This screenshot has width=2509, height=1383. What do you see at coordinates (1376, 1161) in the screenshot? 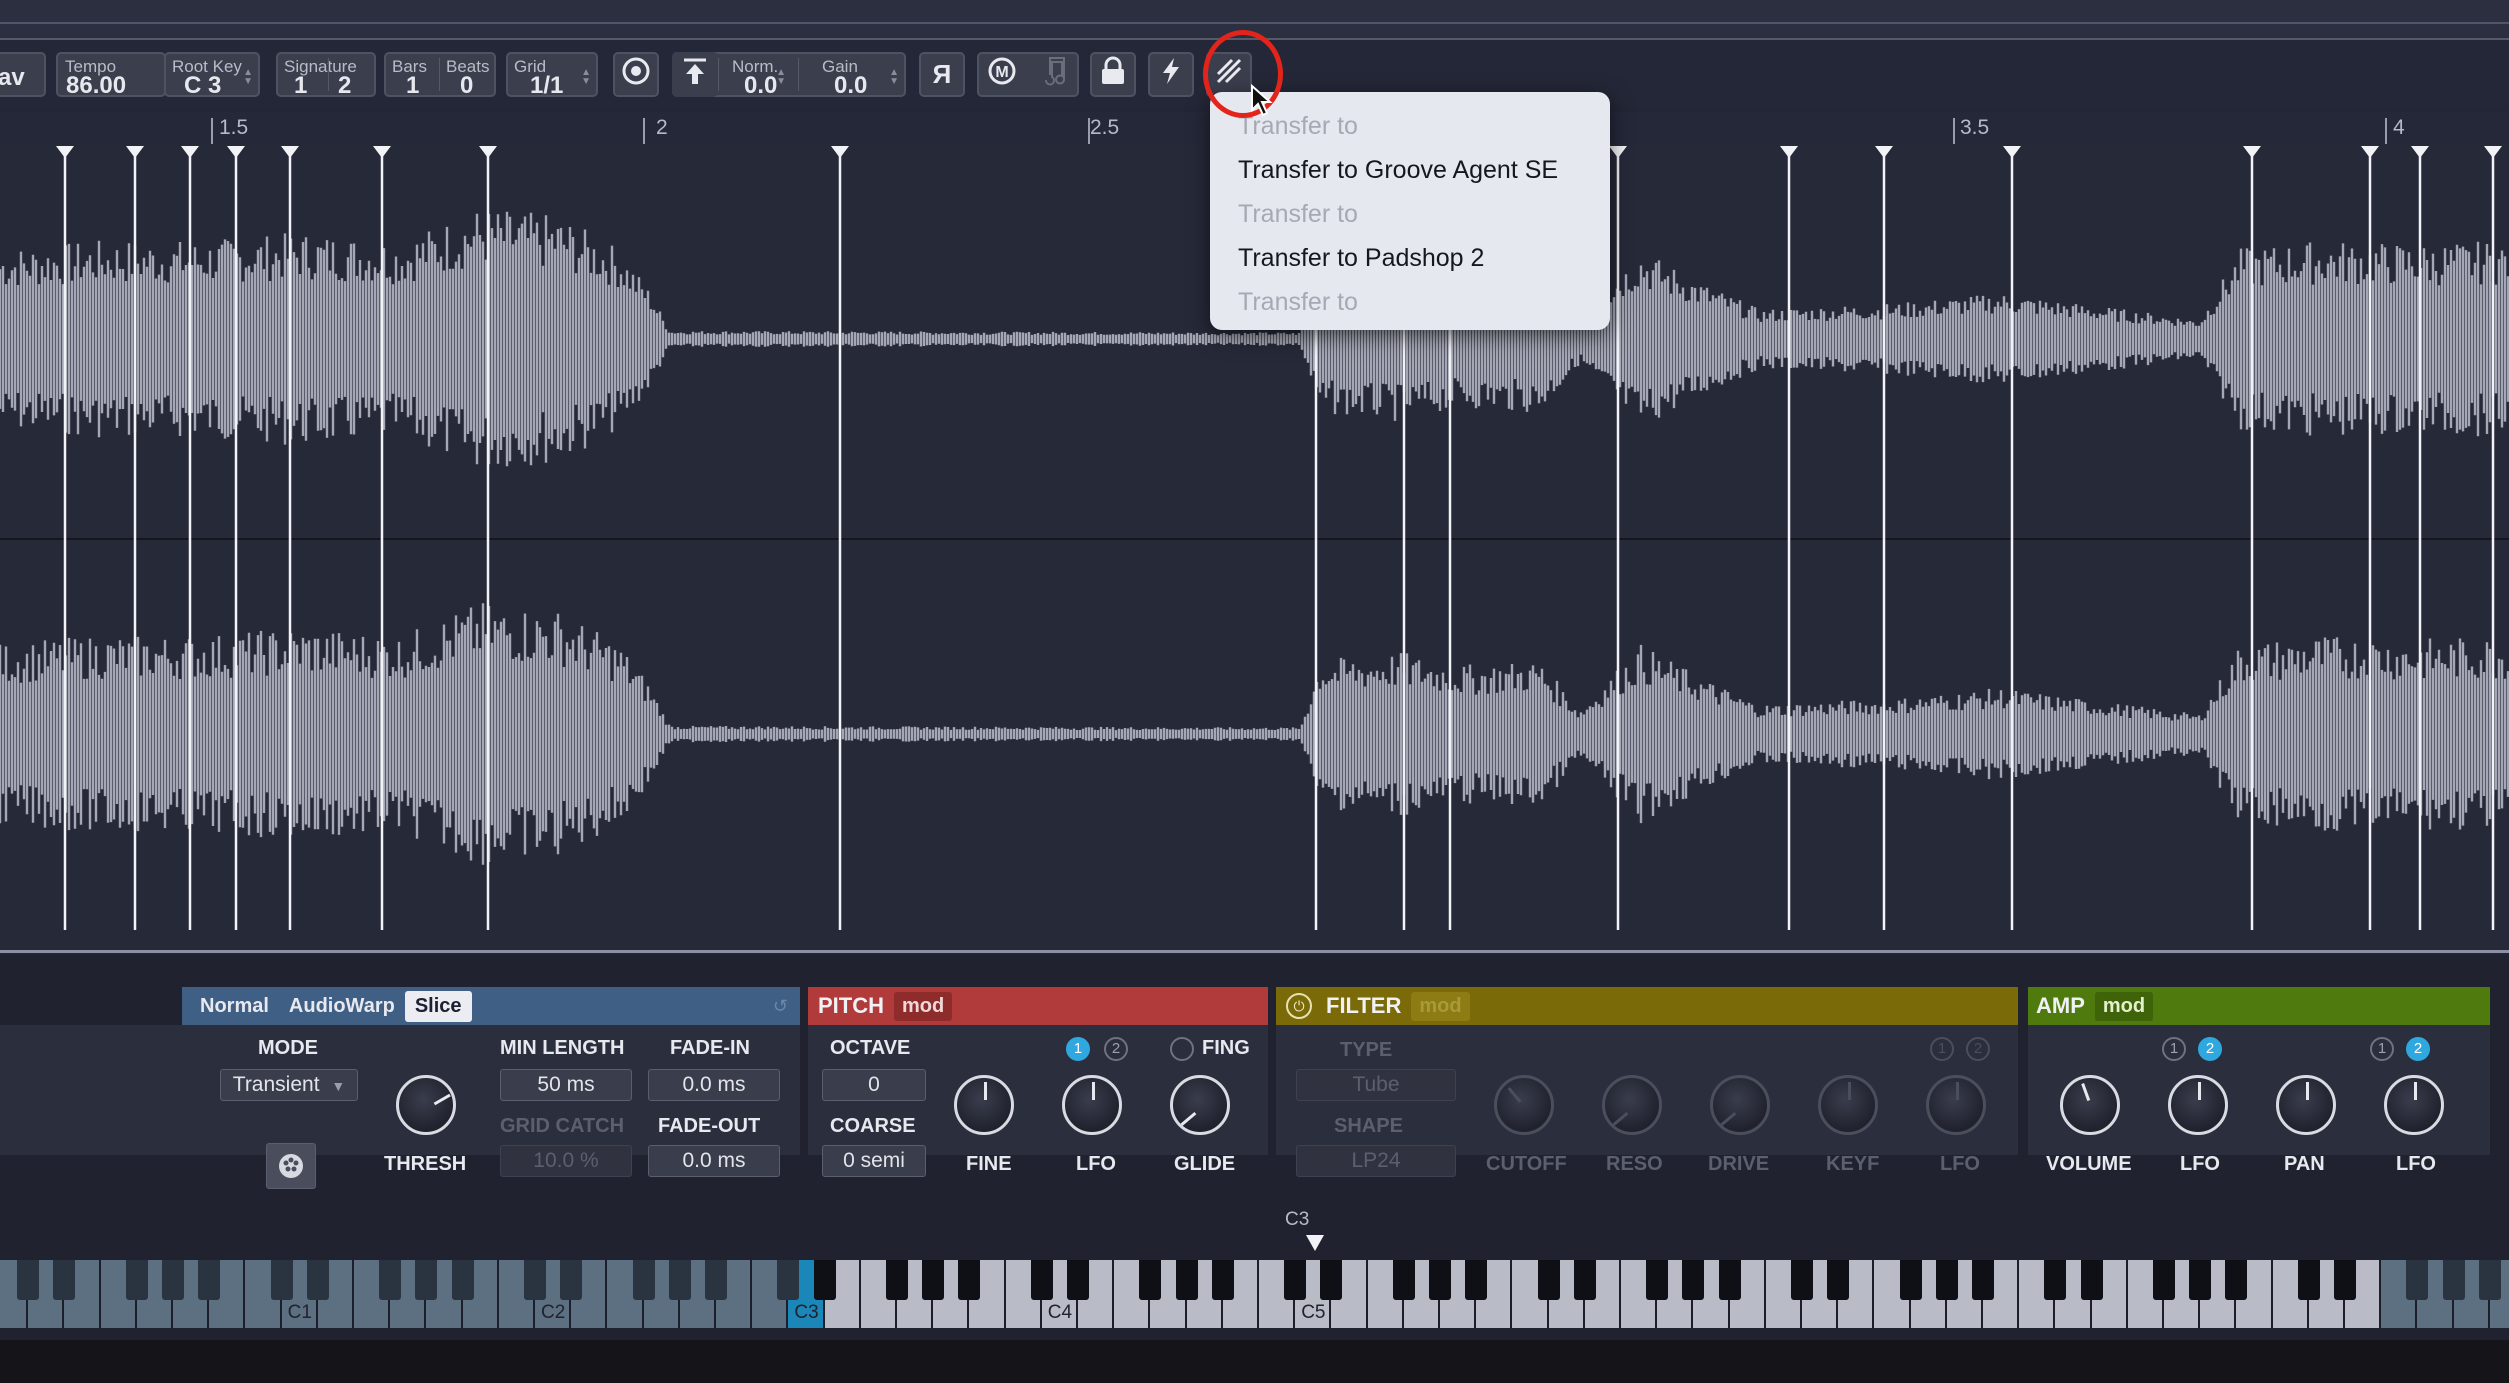
I see `filter-shape-select: LP24` at bounding box center [1376, 1161].